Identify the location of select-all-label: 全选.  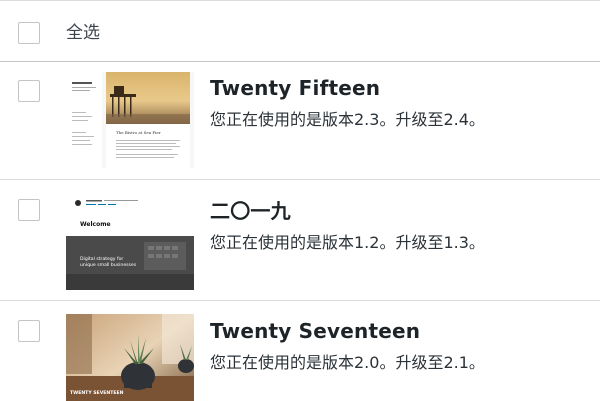
(83, 33).